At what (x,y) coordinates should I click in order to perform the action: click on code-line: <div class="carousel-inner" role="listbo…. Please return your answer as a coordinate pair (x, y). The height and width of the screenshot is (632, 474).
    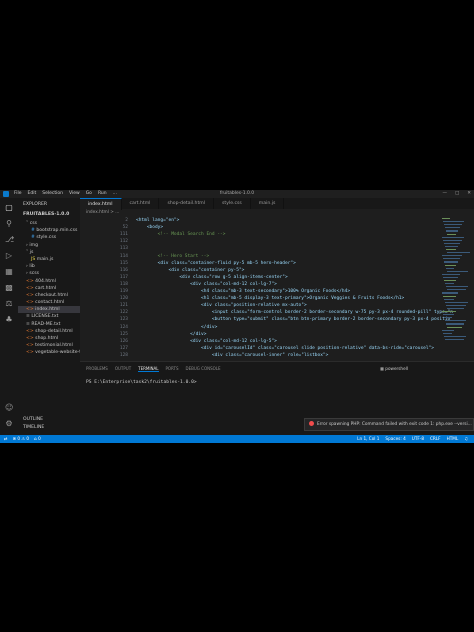
    Looking at the image, I should click on (232, 355).